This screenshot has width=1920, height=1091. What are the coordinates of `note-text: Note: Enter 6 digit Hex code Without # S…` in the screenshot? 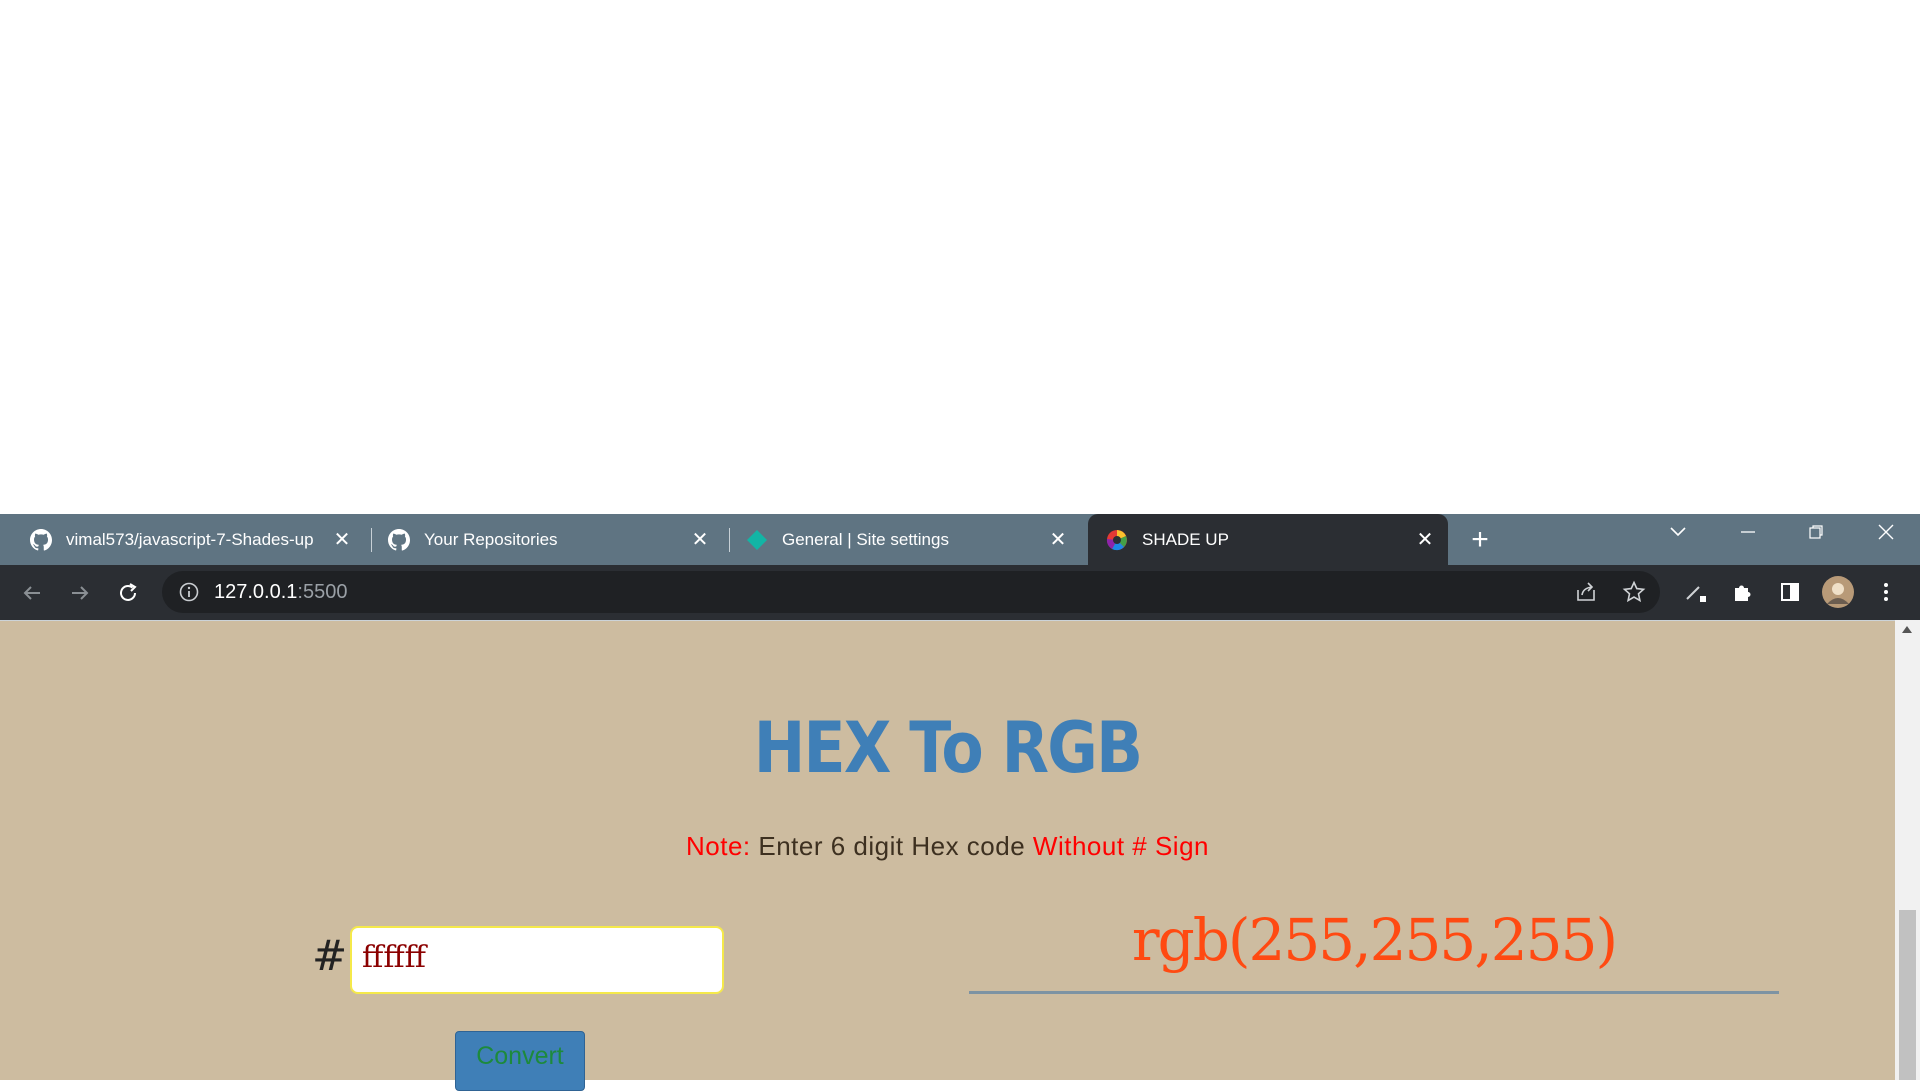 It's located at (947, 846).